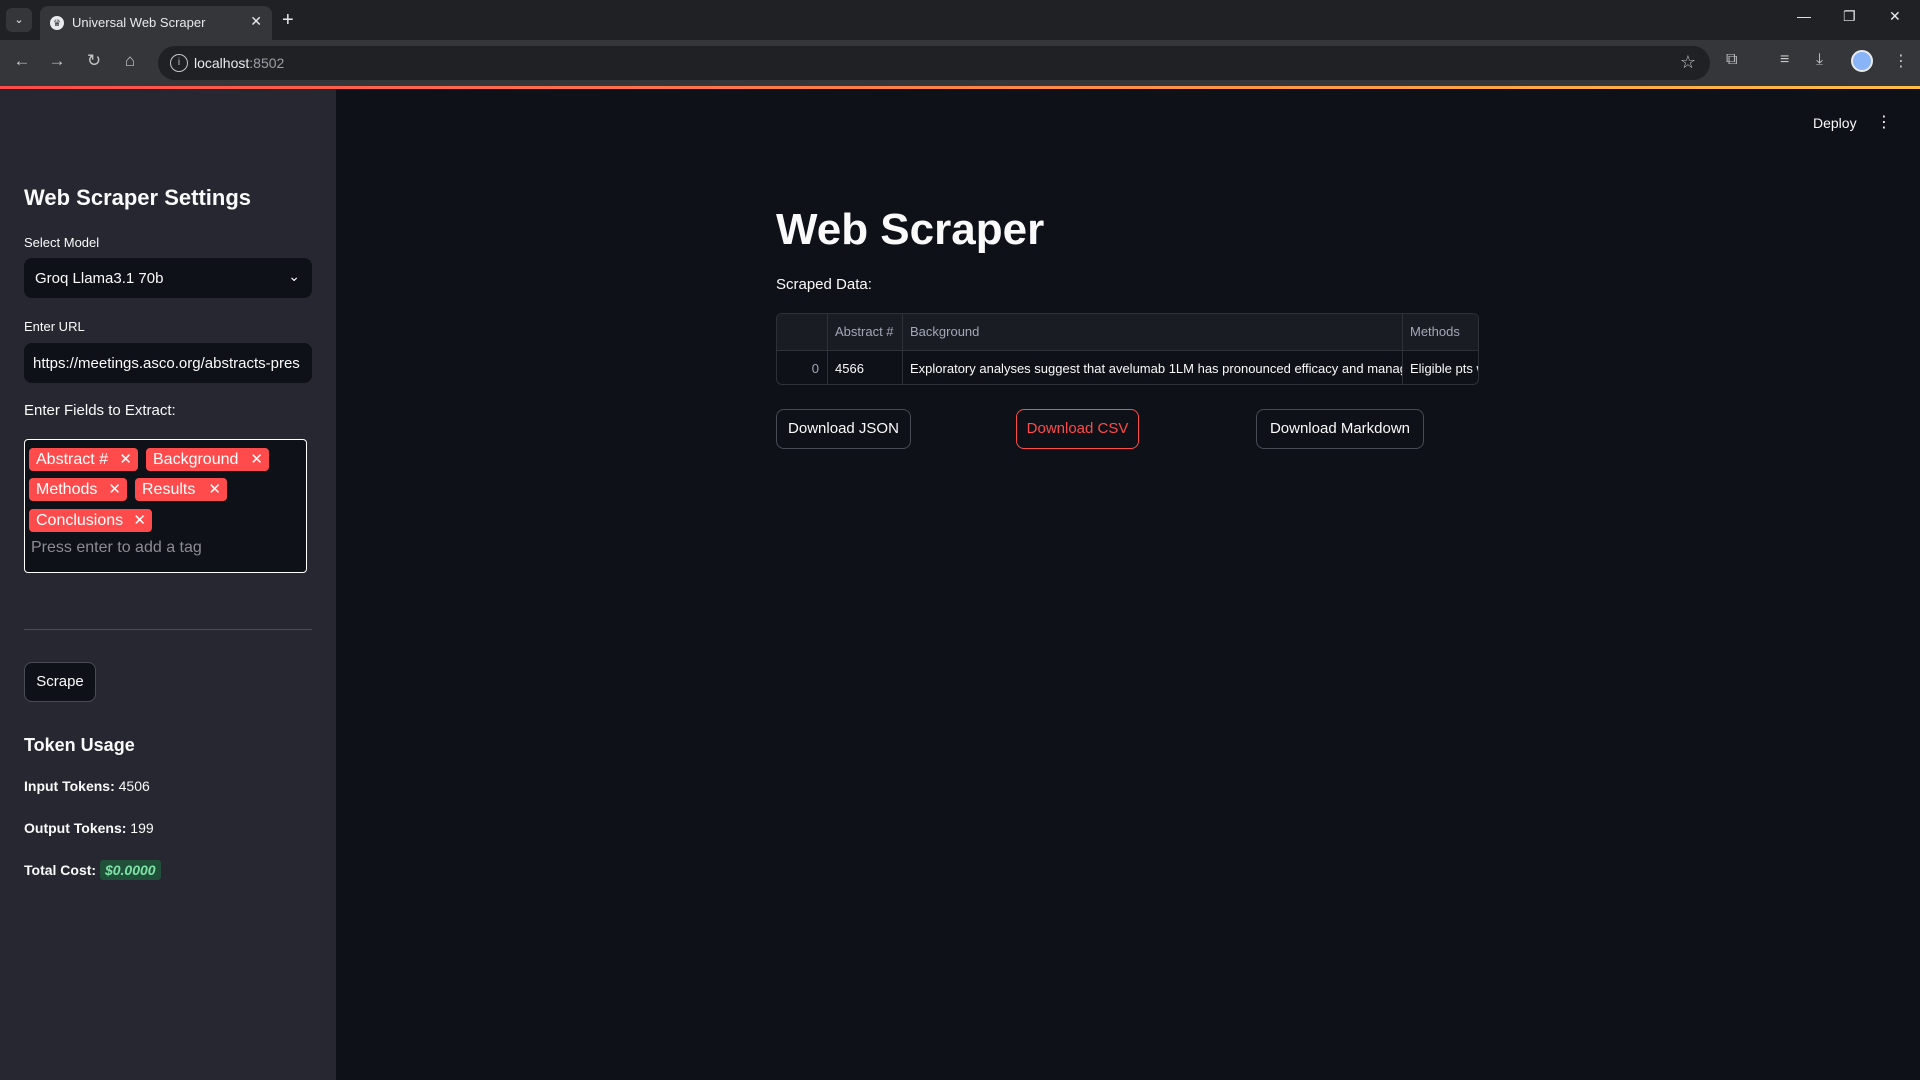 This screenshot has height=1080, width=1920. I want to click on media-control-icon: ≡, so click(1784, 60).